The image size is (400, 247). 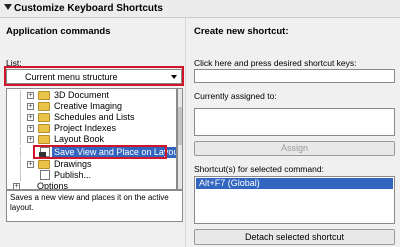 I want to click on create-shortcut-heading: Create new shortcut:, so click(x=241, y=31).